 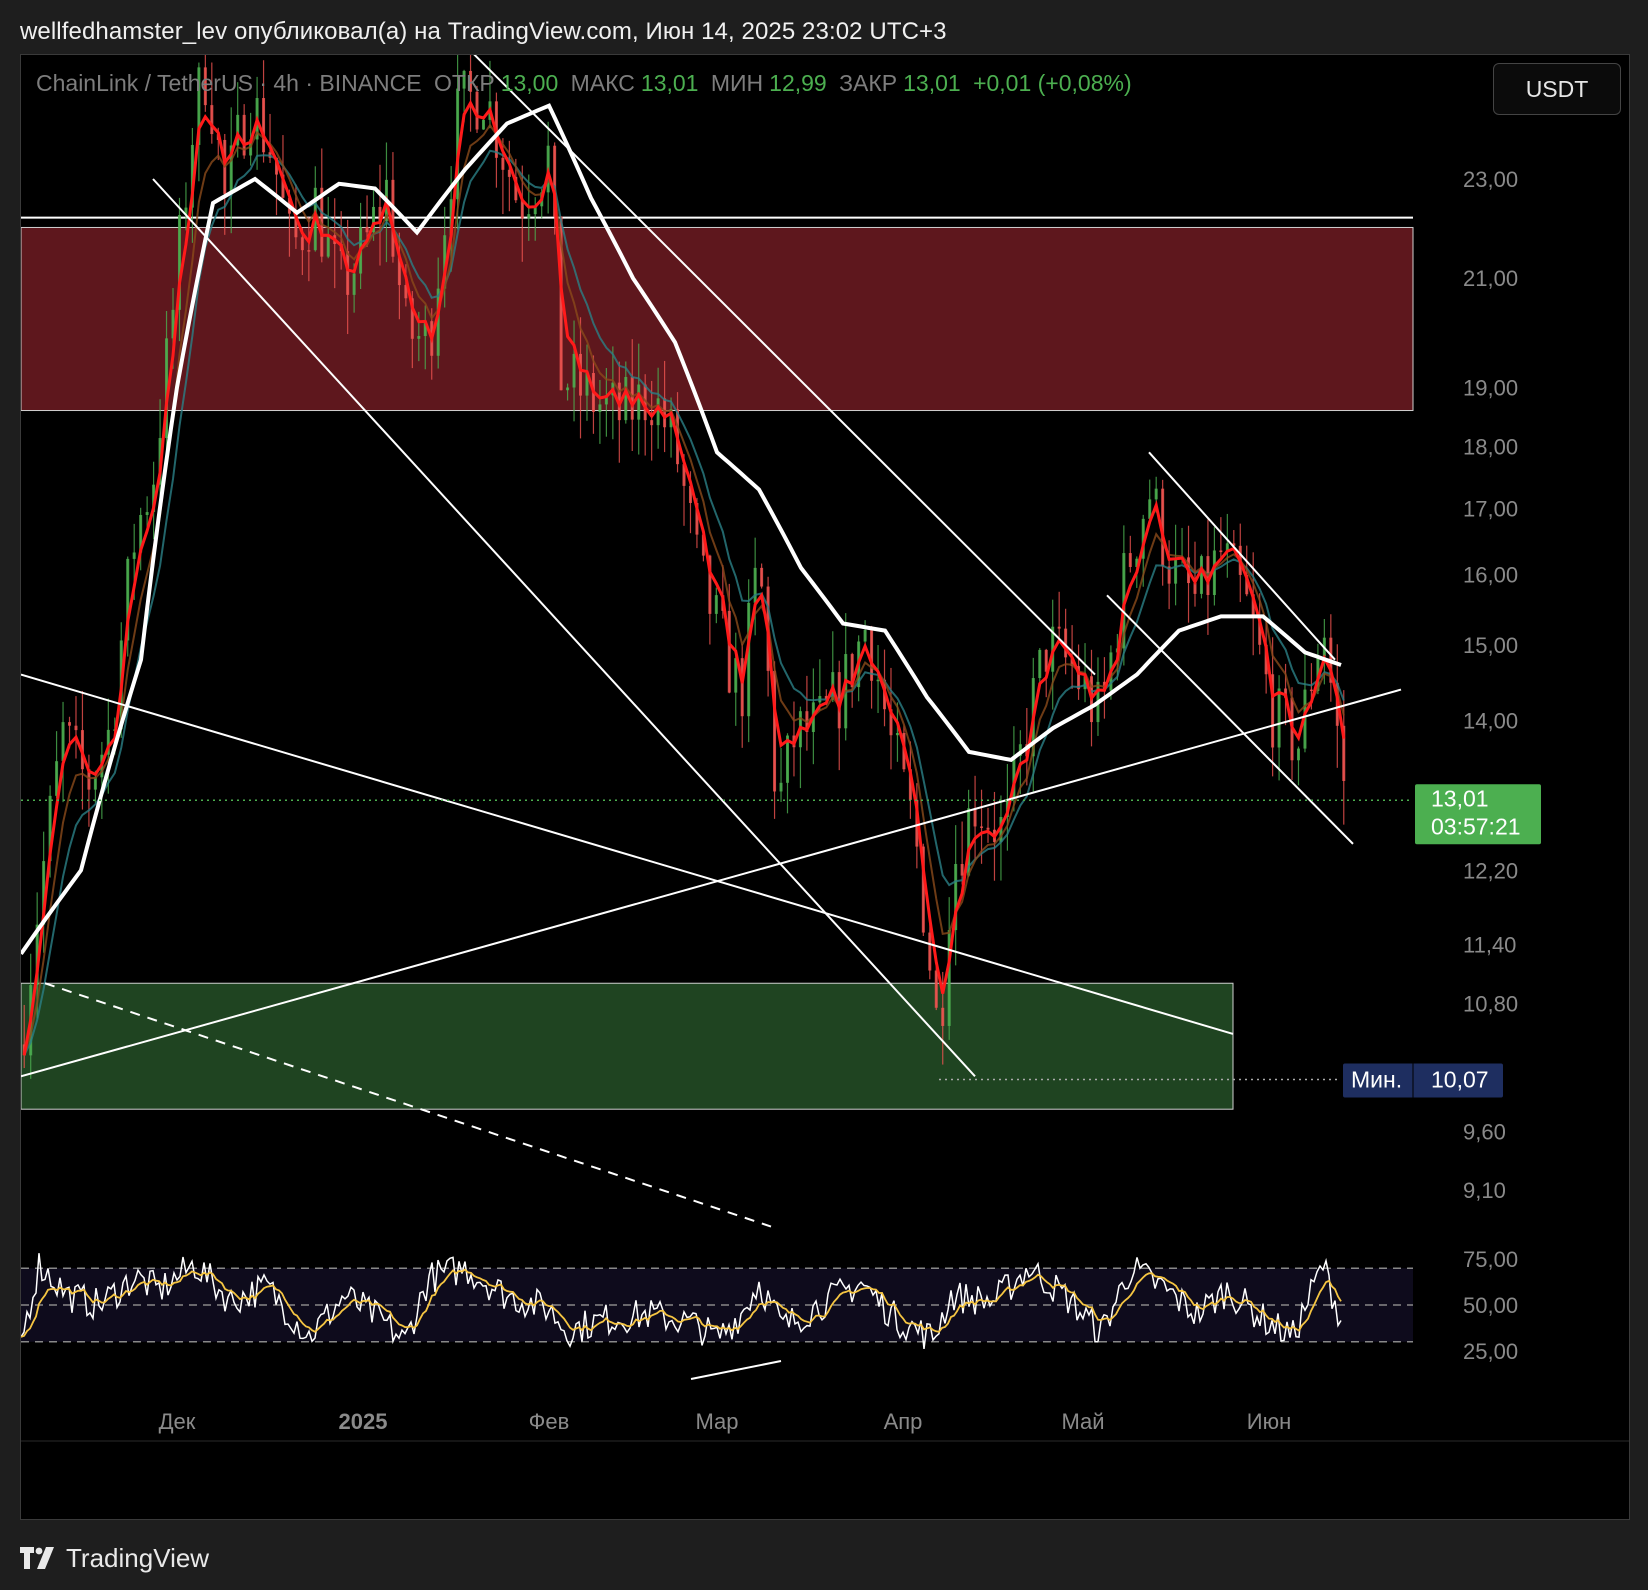 I want to click on rsi-axis-tick: 50,00, so click(x=1490, y=1305).